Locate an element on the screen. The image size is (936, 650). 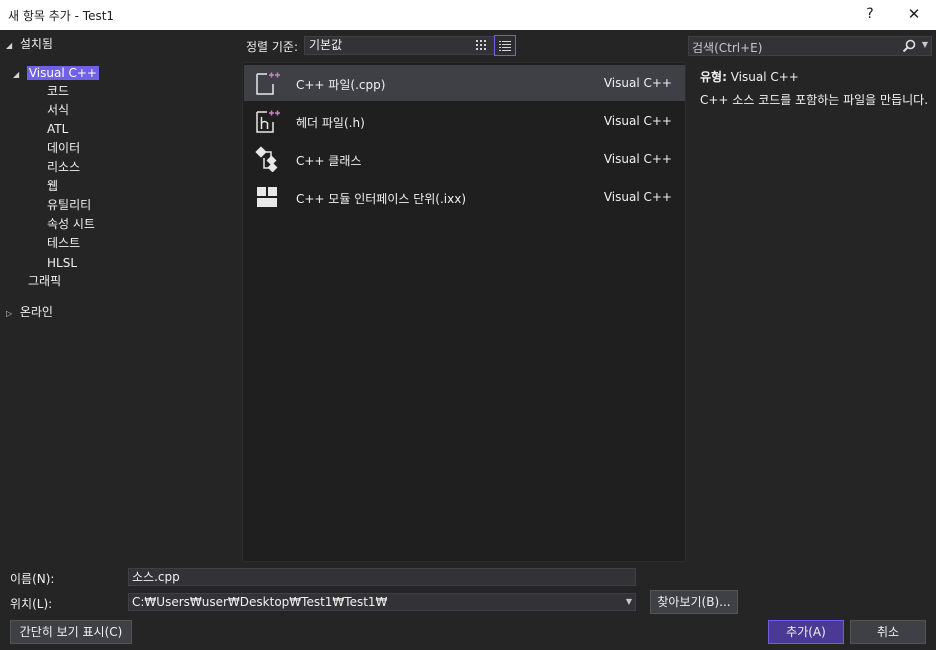
type-value: Visual C++ is located at coordinates (764, 77).